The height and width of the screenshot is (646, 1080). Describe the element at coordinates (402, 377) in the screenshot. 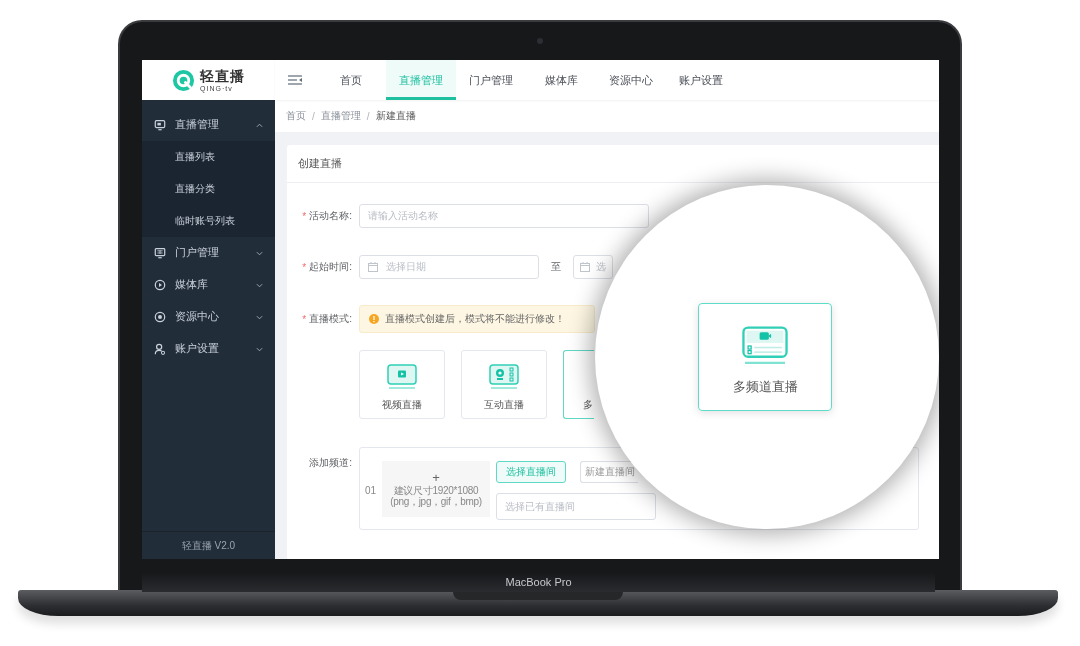

I see `video-screen-icon` at that location.